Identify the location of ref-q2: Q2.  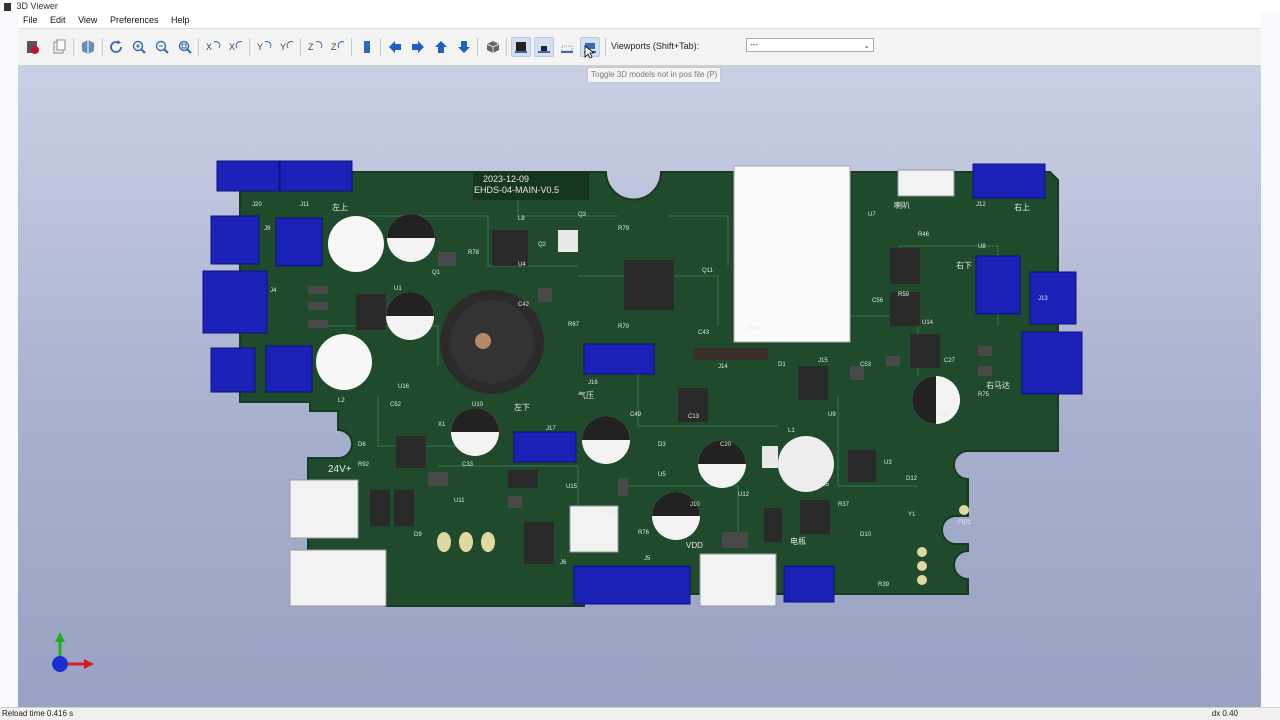
(542, 245).